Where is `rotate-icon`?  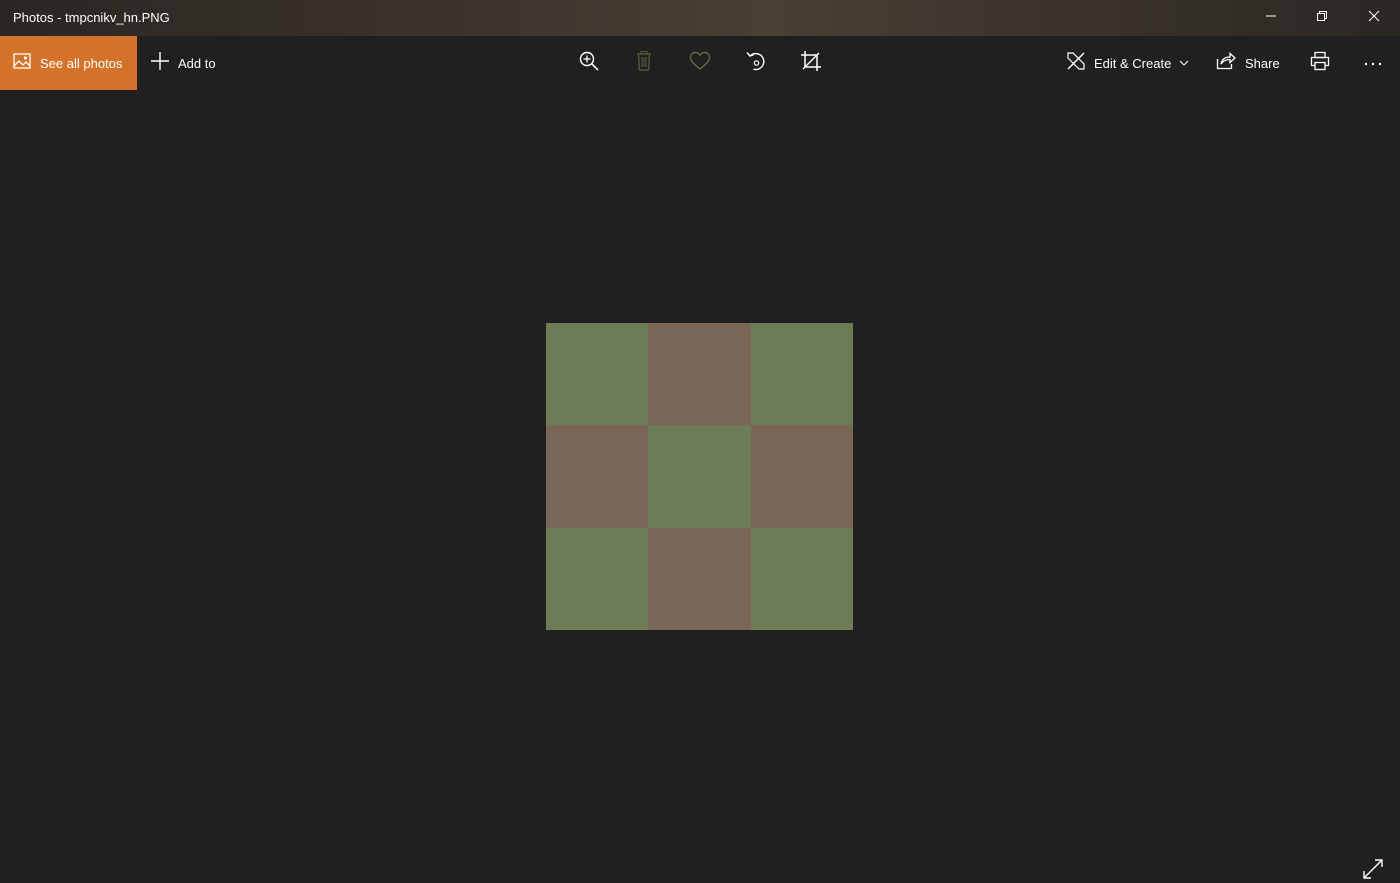 rotate-icon is located at coordinates (756, 63).